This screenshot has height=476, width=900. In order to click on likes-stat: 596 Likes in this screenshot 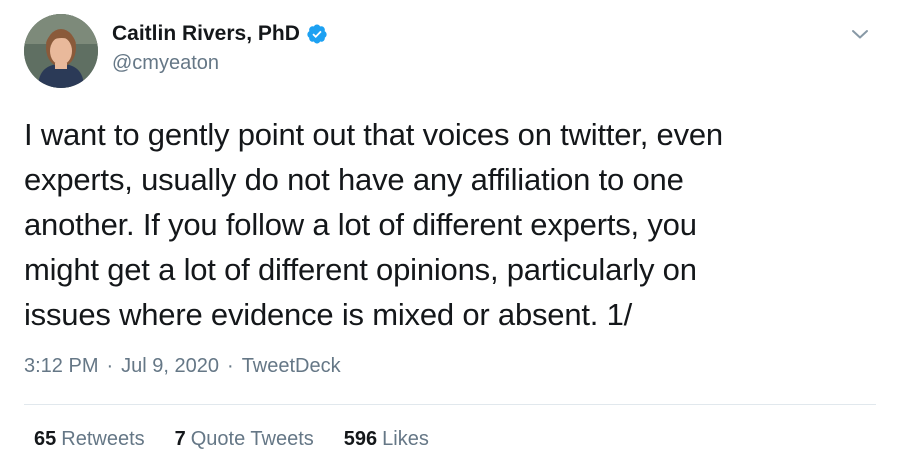, I will do `click(386, 439)`.